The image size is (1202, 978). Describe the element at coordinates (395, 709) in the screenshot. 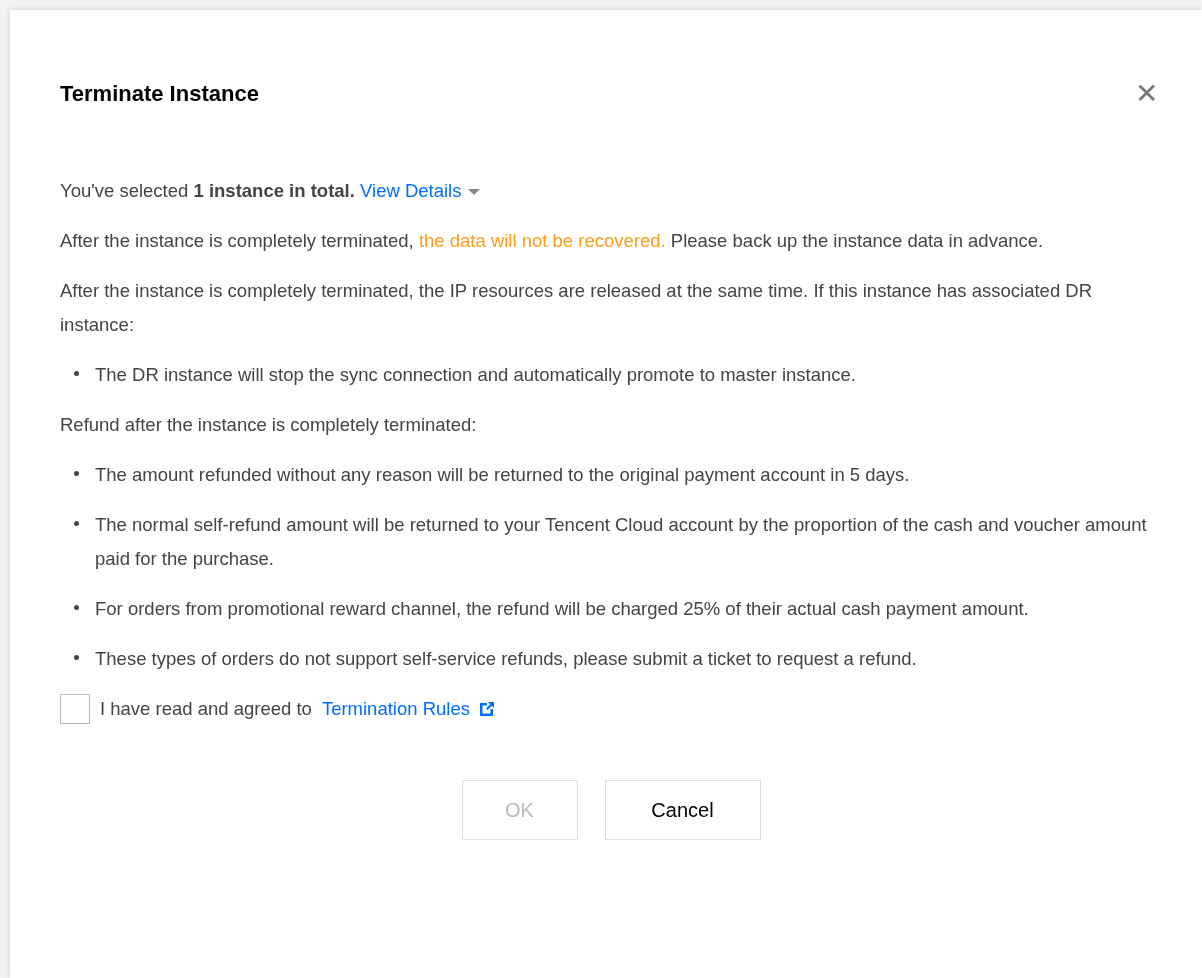

I see `termination-rules-link: Termination Rules` at that location.